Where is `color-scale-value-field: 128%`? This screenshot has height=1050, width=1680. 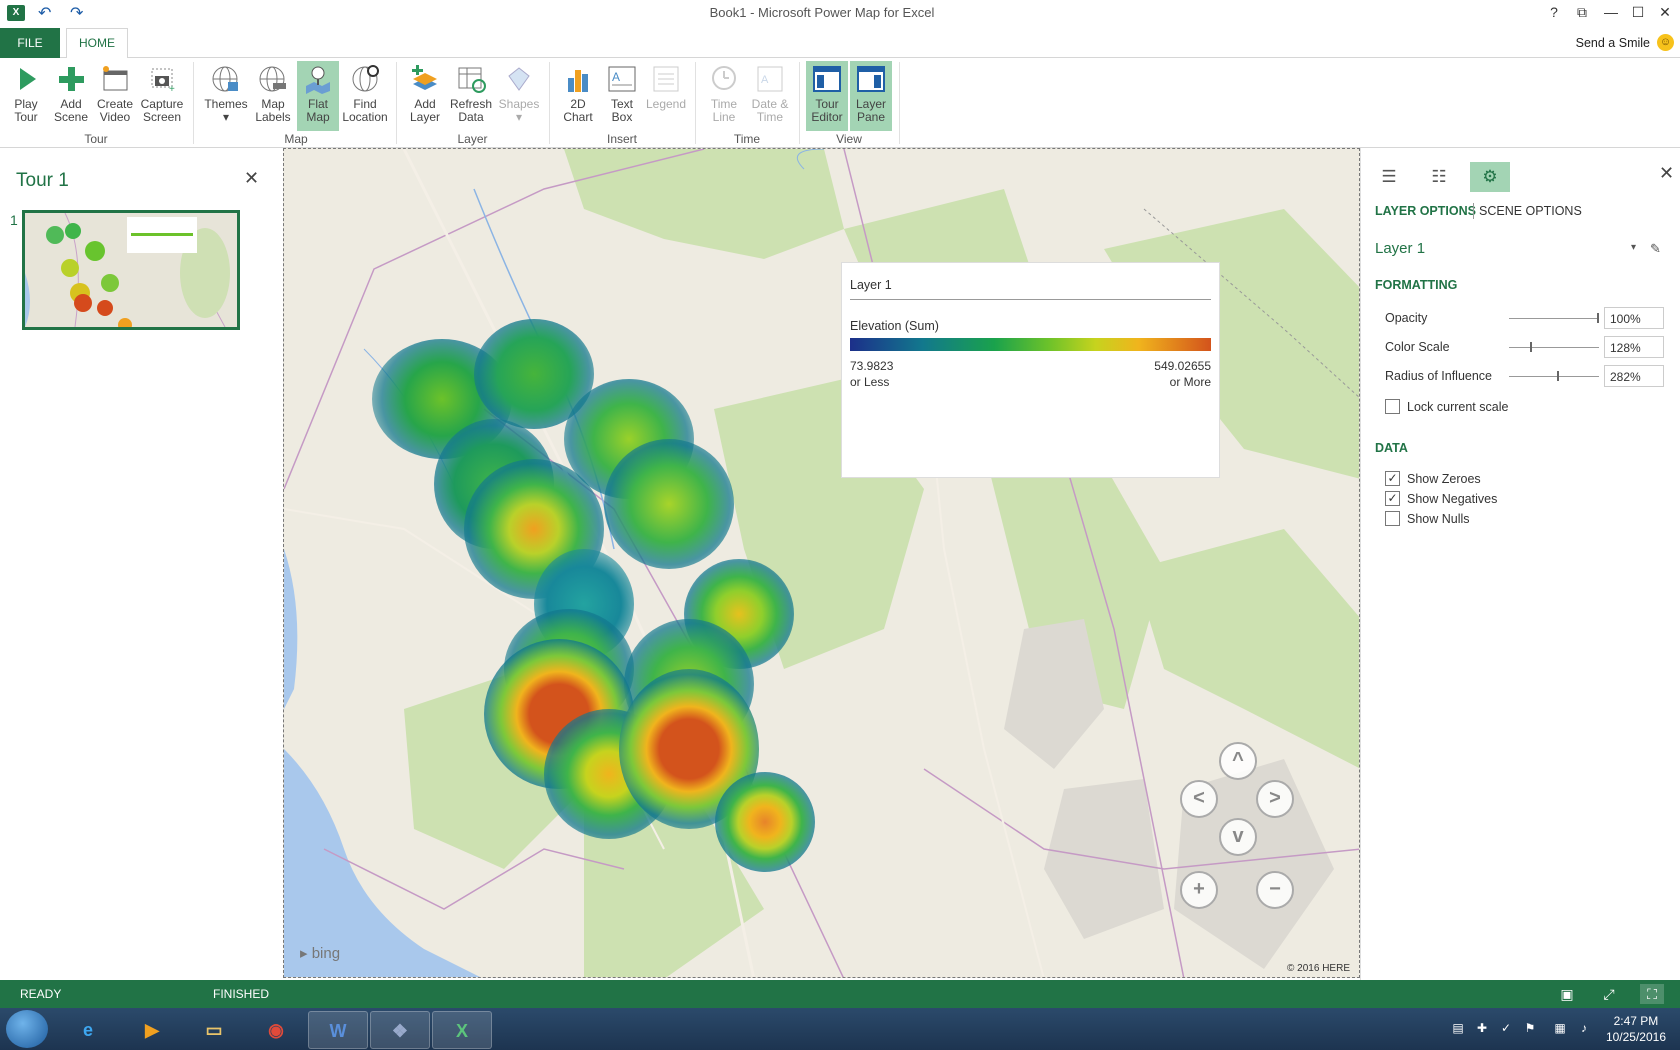 color-scale-value-field: 128% is located at coordinates (1634, 347).